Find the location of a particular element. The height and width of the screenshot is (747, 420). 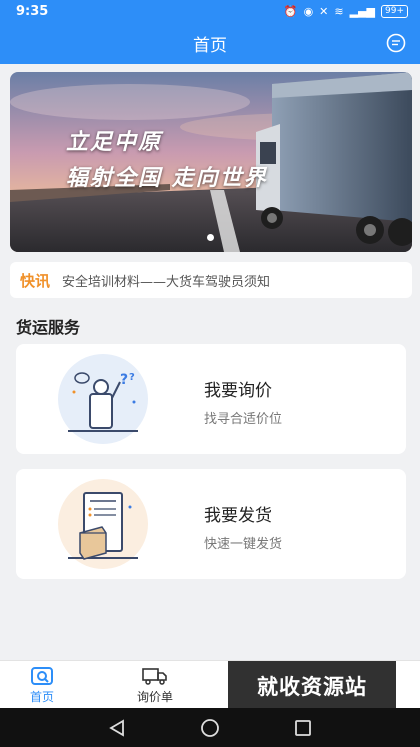

eye-icon: ◉ is located at coordinates (308, 11).